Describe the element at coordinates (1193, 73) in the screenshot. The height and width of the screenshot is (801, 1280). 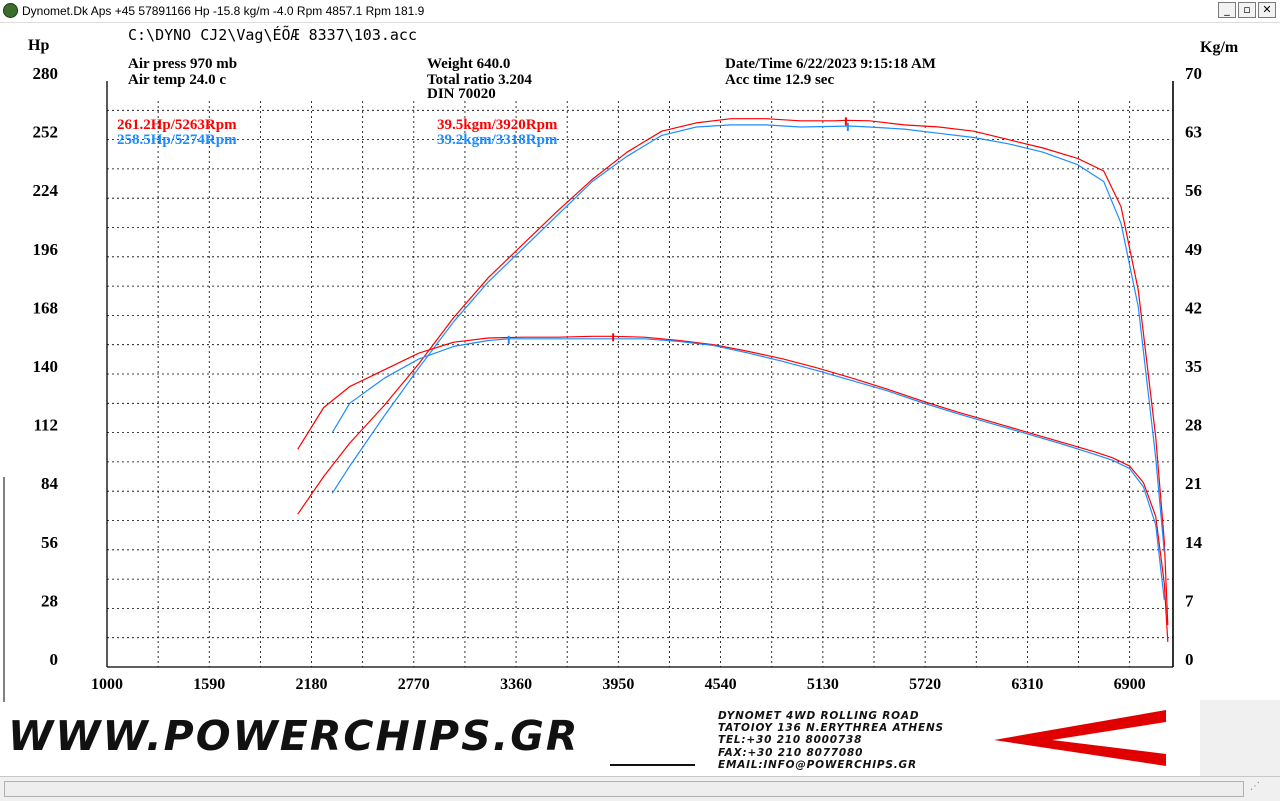
I see `y-right-tick-label: 70` at that location.